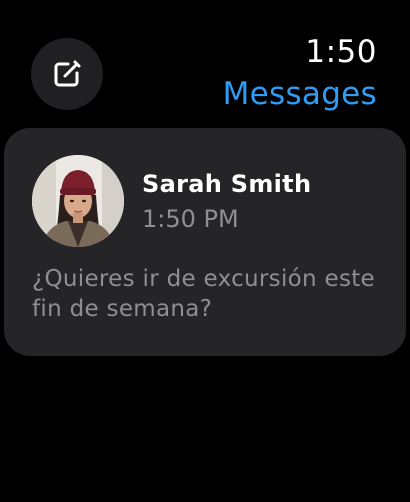  What do you see at coordinates (78, 201) in the screenshot?
I see `avatar` at bounding box center [78, 201].